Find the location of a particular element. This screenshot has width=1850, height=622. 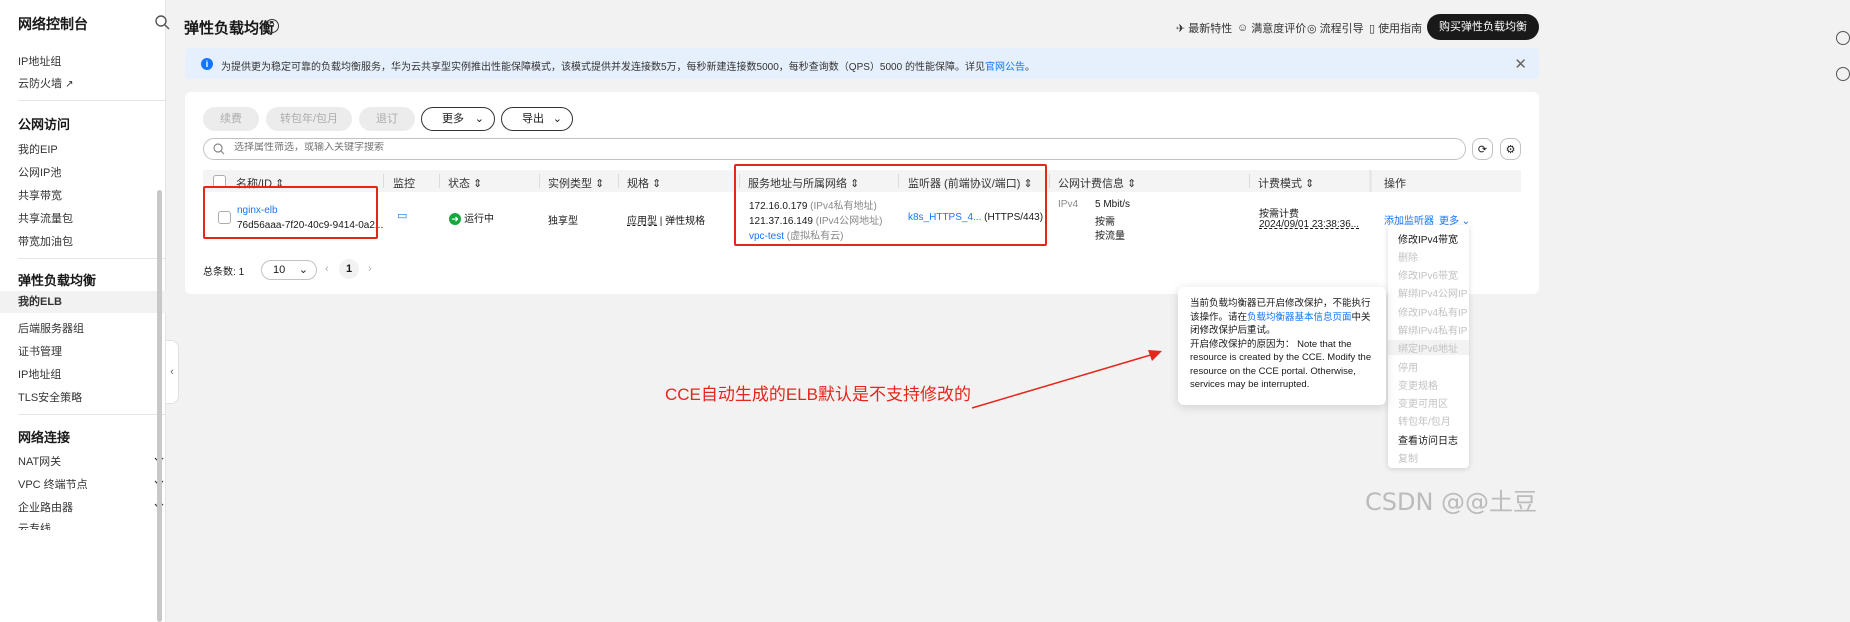

notice-suffix: 。 is located at coordinates (1029, 67).